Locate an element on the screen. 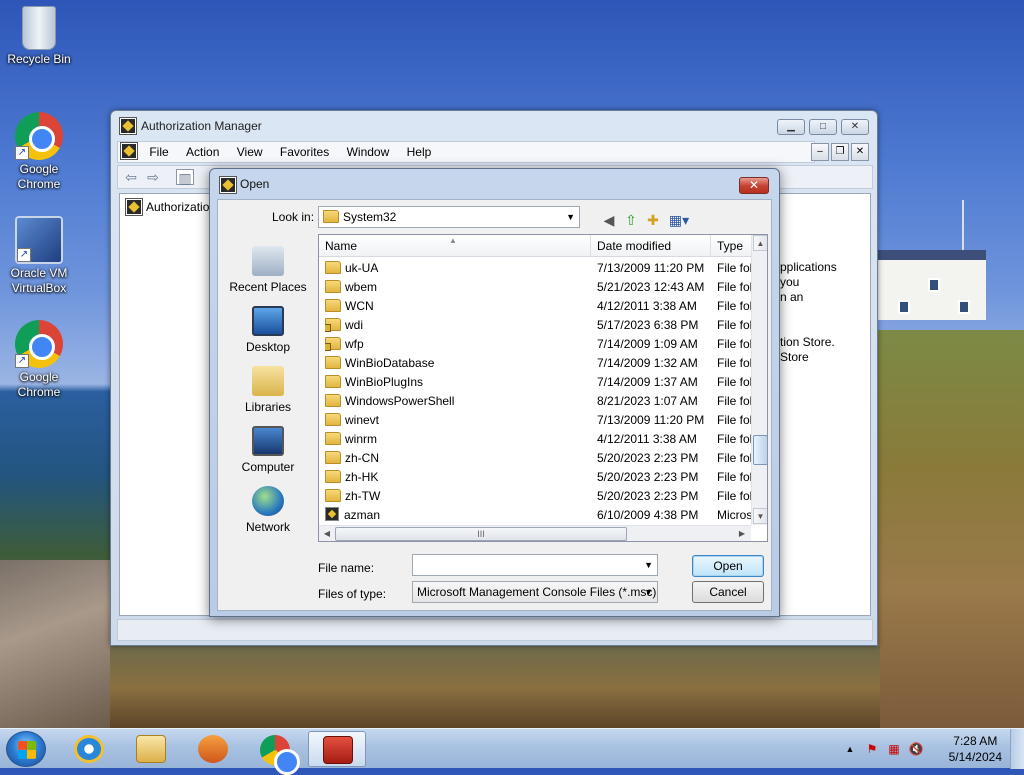 This screenshot has height=775, width=1024. taskbar-file-explorer is located at coordinates (151, 749).